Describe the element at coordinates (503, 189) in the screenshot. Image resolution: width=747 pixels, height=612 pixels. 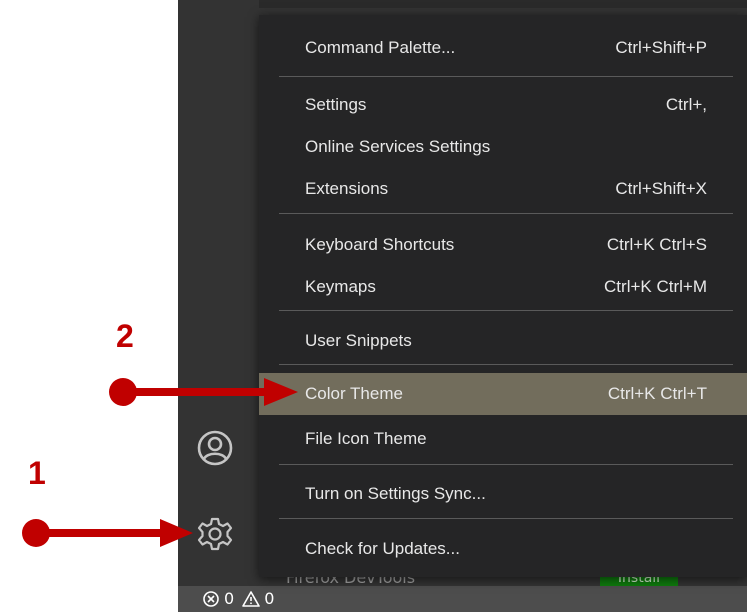
I see `menu-item-extensions: Extensions Ctrl+Shift+X` at that location.